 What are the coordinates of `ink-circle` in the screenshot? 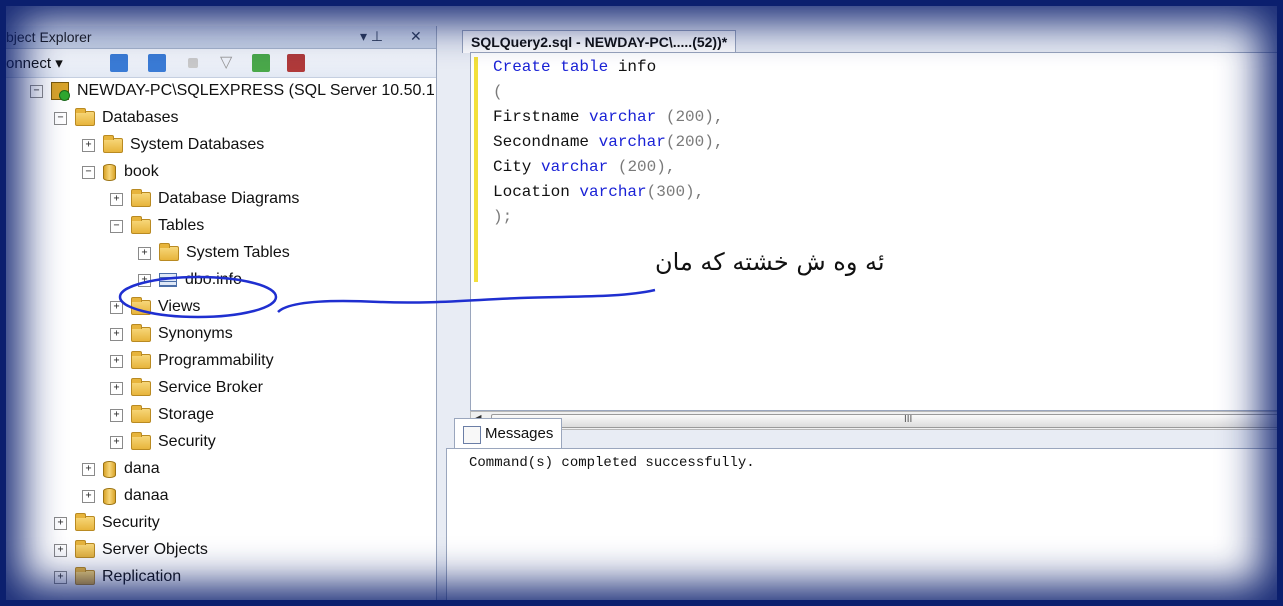 It's located at (198, 297).